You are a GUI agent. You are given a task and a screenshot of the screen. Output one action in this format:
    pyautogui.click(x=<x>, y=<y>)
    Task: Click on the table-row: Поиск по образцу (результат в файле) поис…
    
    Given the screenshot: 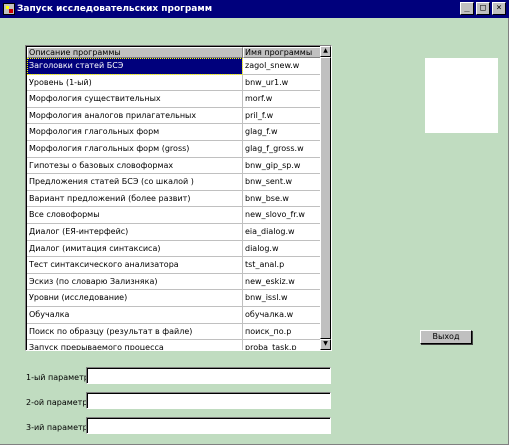 What is the action you would take?
    pyautogui.click(x=174, y=332)
    